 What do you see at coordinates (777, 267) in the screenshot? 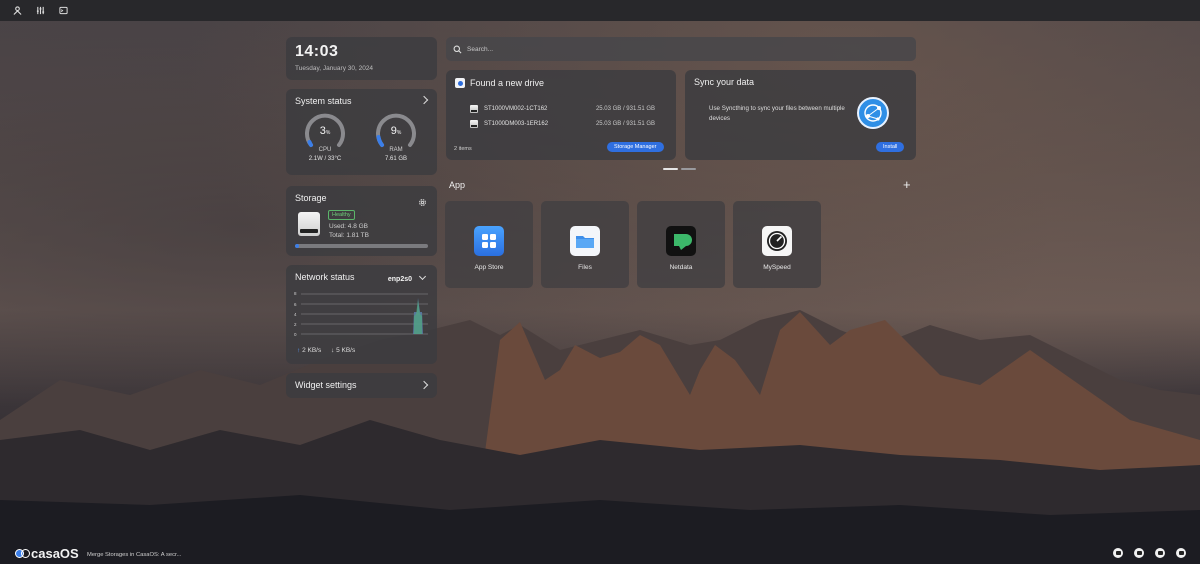
I see `app-name: MySpeed` at bounding box center [777, 267].